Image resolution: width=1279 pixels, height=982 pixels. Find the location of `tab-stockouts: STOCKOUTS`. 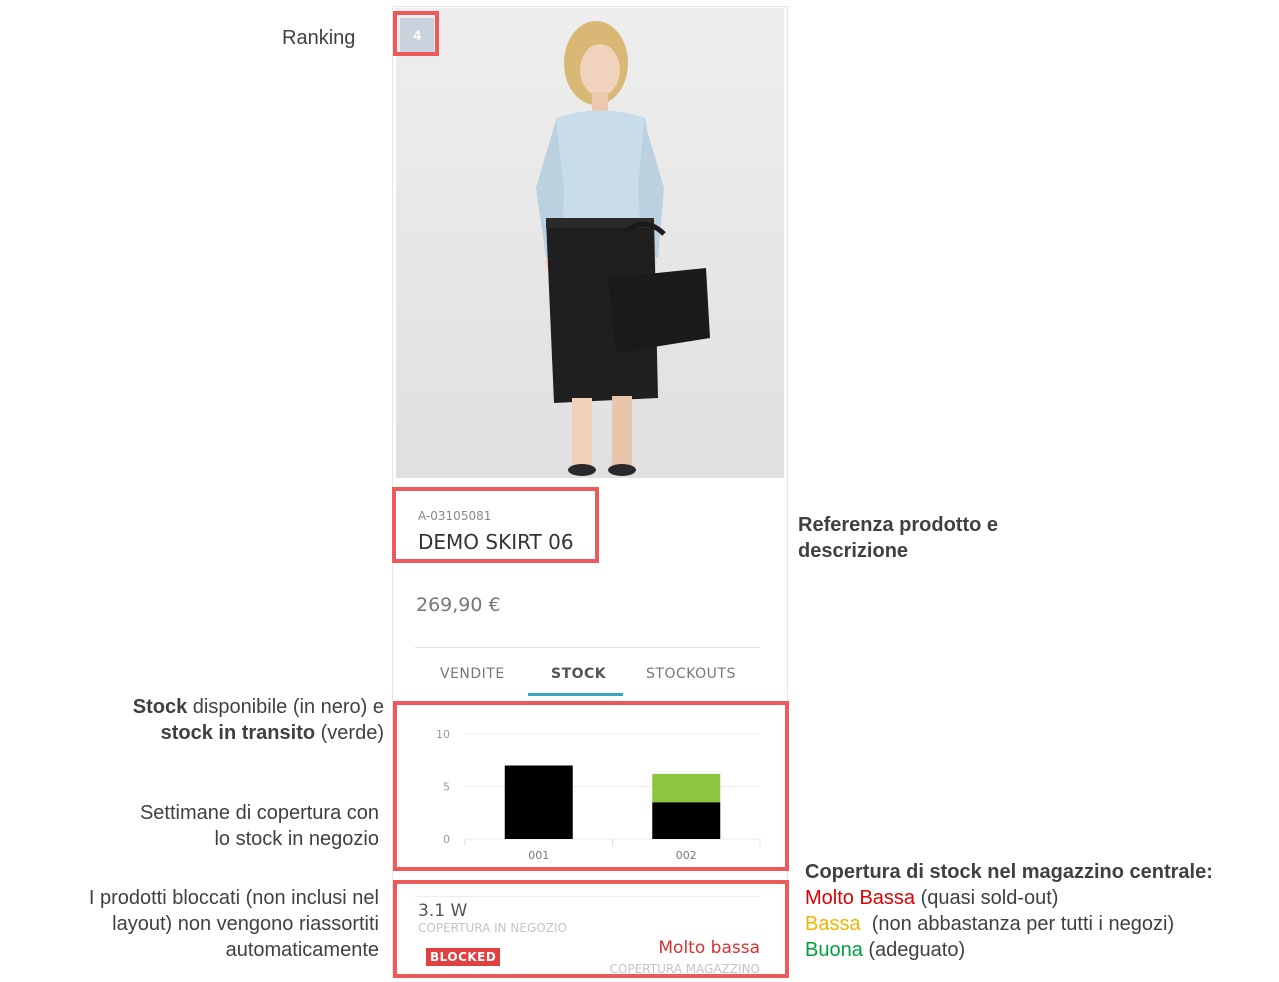

tab-stockouts: STOCKOUTS is located at coordinates (691, 674).